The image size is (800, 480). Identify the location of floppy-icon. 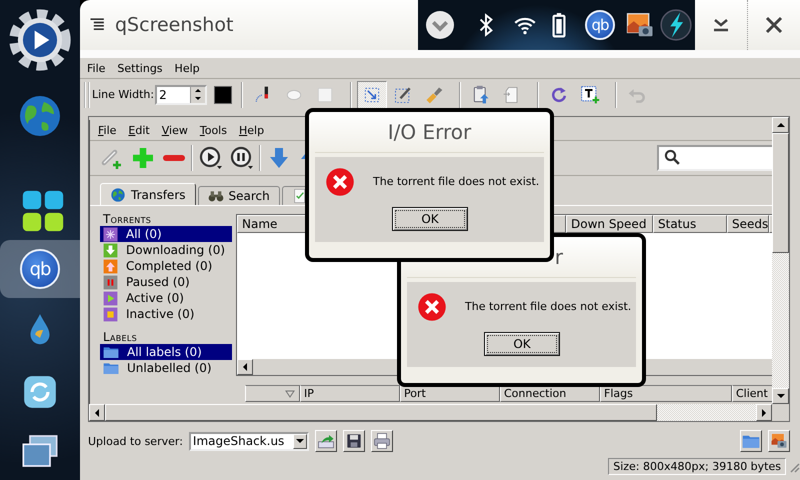
(354, 441).